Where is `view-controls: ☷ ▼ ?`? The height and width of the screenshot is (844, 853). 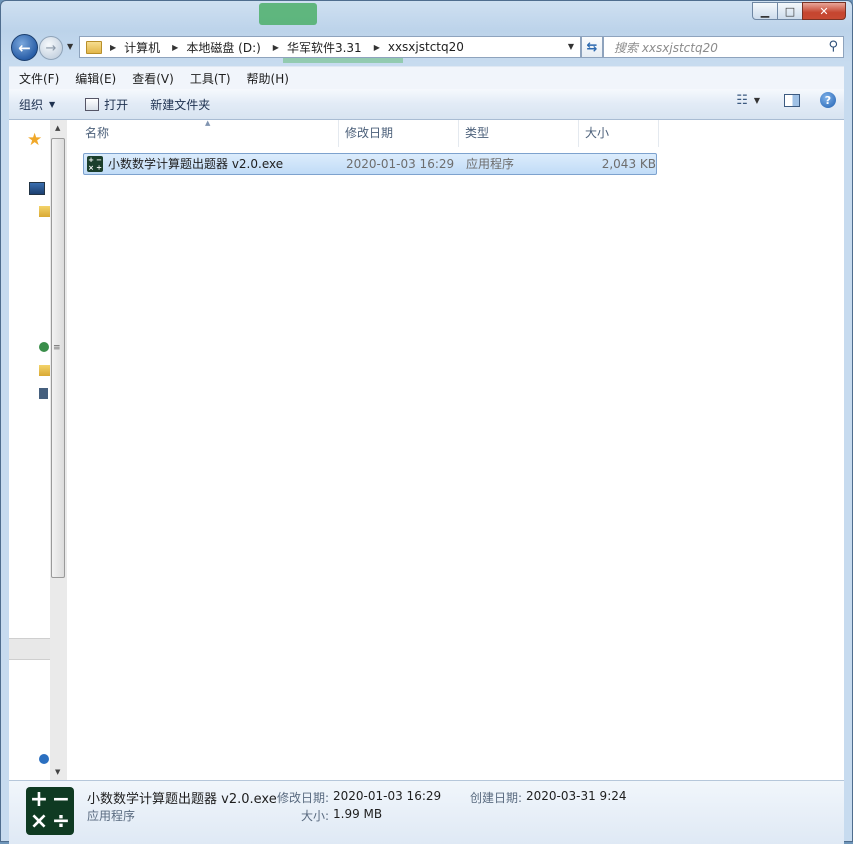 view-controls: ☷ ▼ ? is located at coordinates (786, 100).